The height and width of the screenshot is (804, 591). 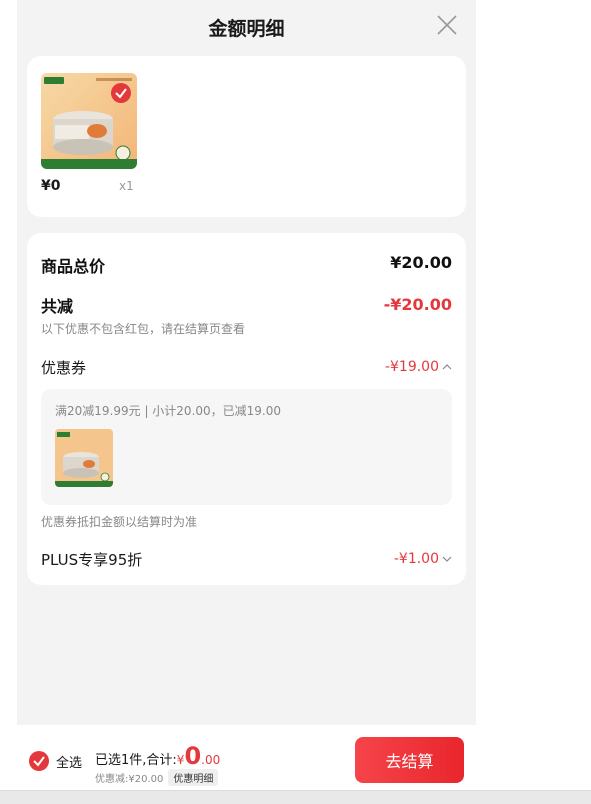 What do you see at coordinates (73, 266) in the screenshot?
I see `total-price-label: 商品总价` at bounding box center [73, 266].